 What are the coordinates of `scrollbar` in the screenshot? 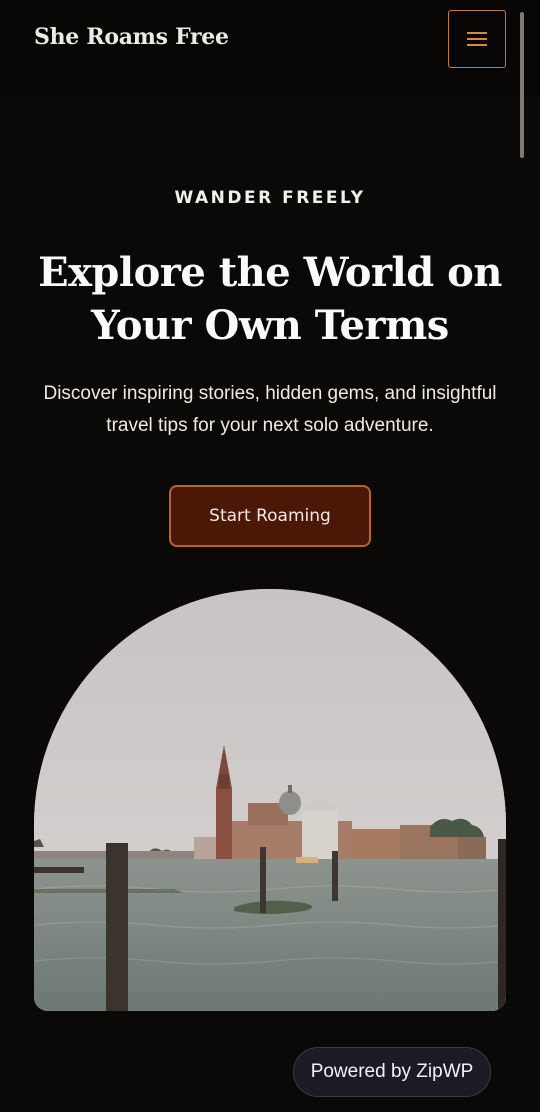 It's located at (522, 85).